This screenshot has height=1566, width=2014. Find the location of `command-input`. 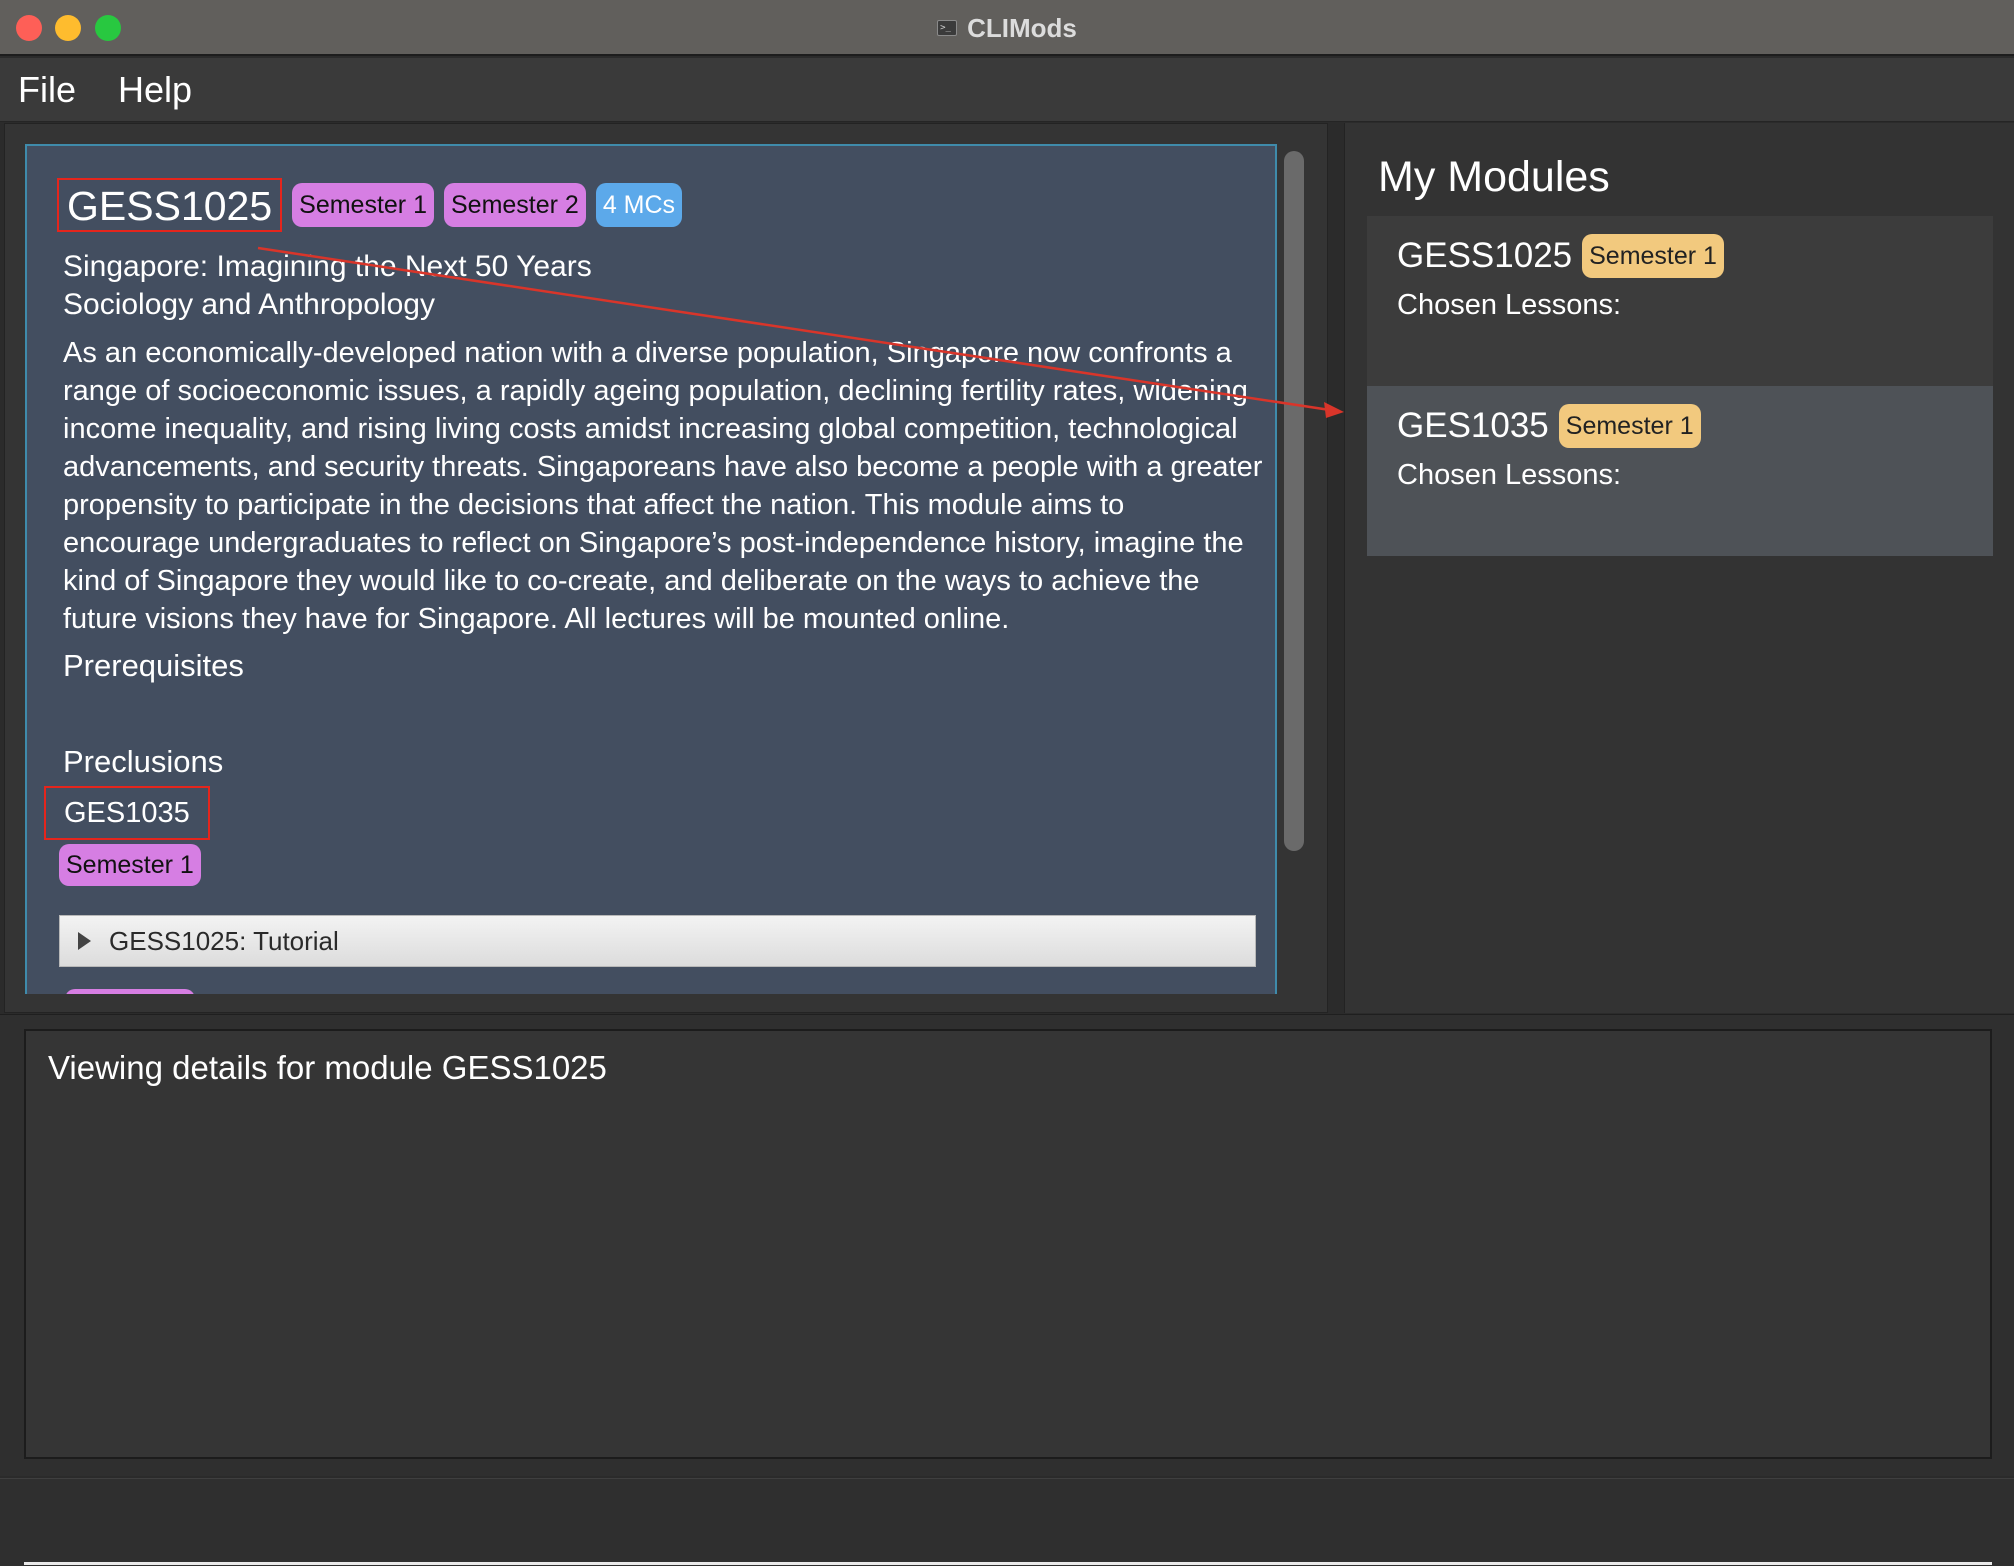

command-input is located at coordinates (1008, 1542).